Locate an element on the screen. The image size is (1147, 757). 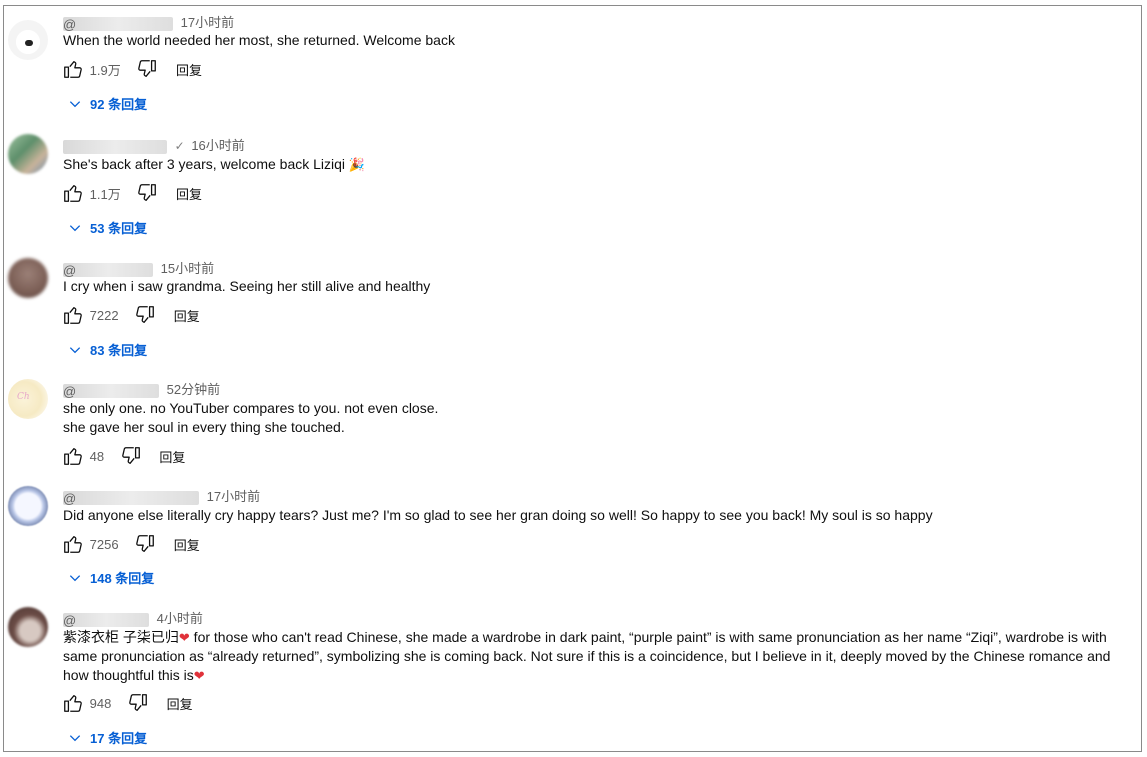
comment-actions: 1.1万 回复 is located at coordinates (132, 193).